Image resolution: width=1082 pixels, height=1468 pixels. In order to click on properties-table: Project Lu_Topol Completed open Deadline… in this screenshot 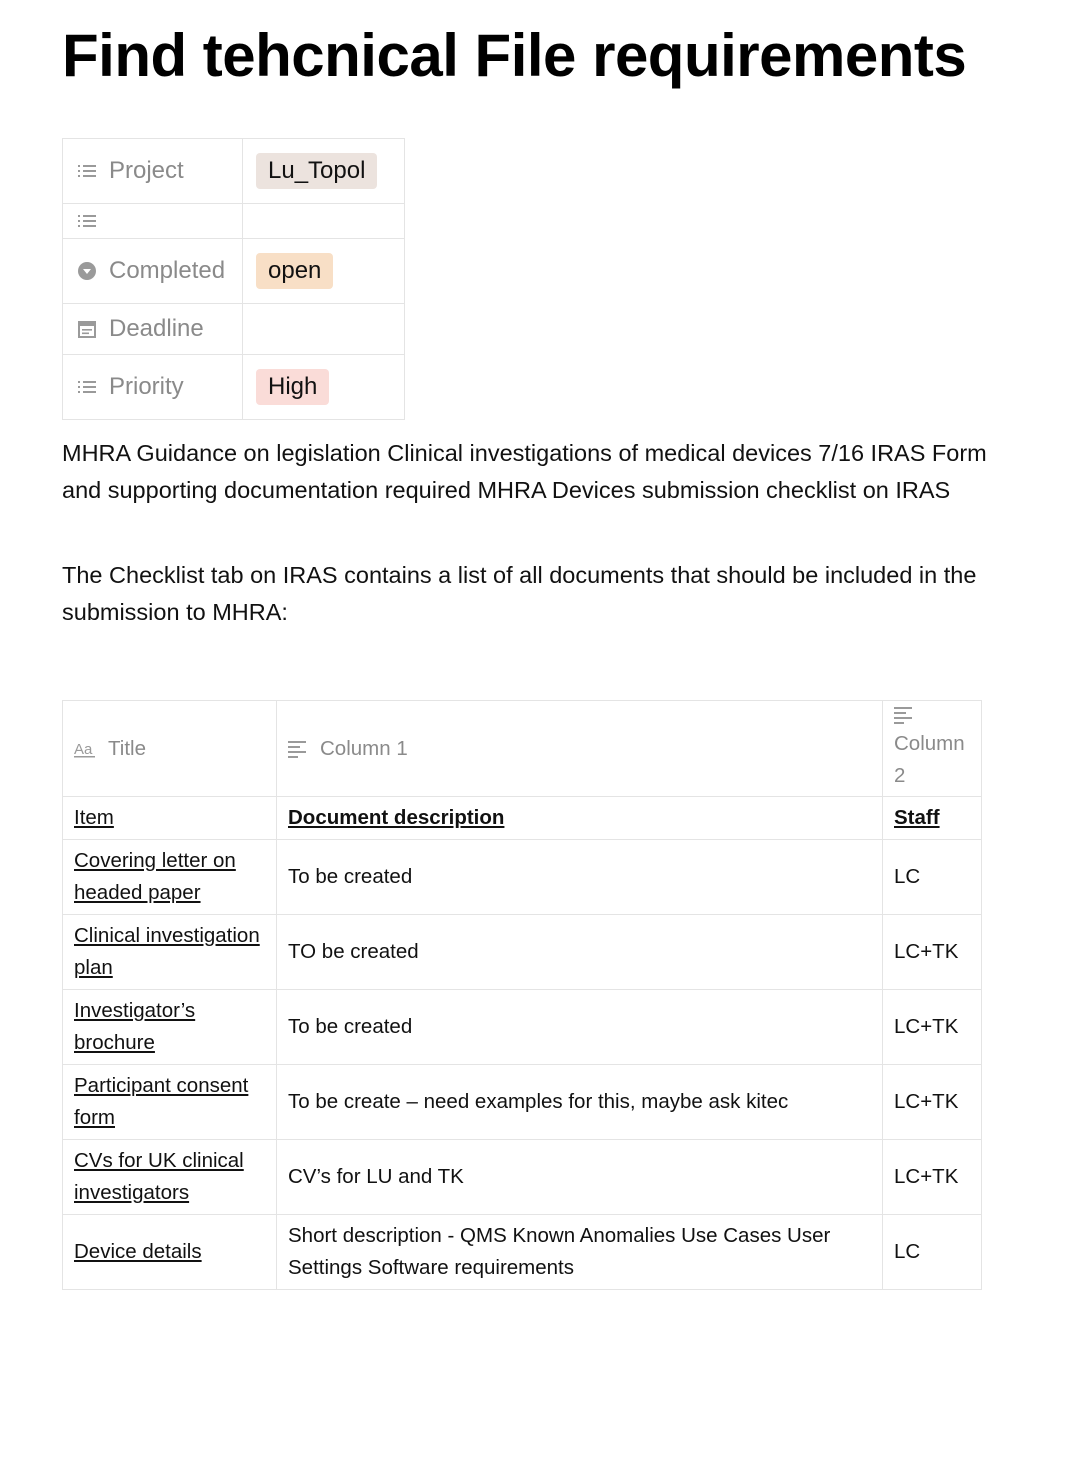, I will do `click(233, 279)`.